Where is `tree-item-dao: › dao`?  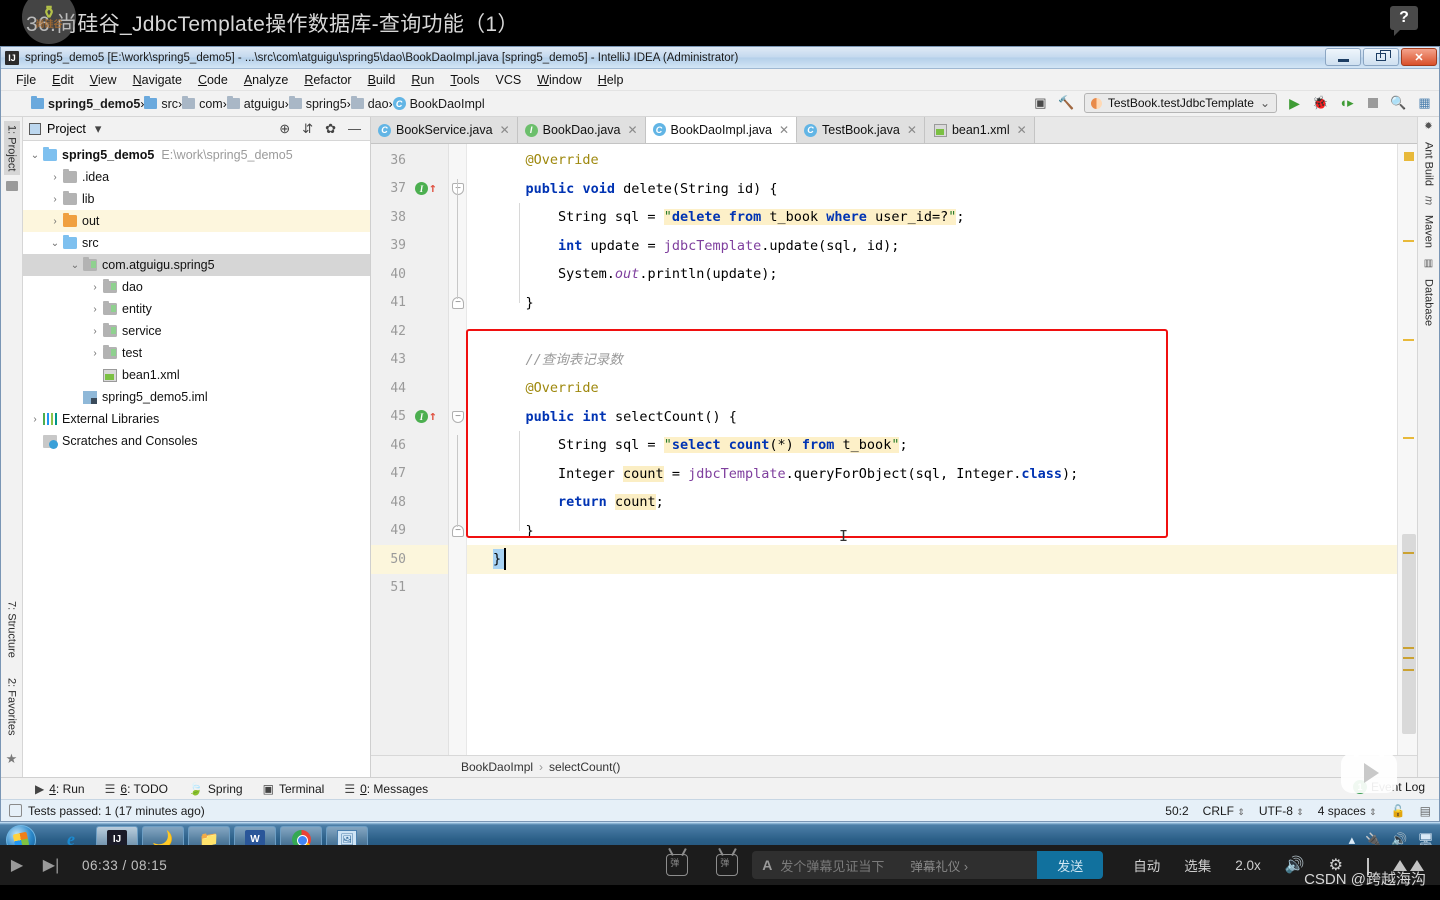 tree-item-dao: › dao is located at coordinates (196, 287).